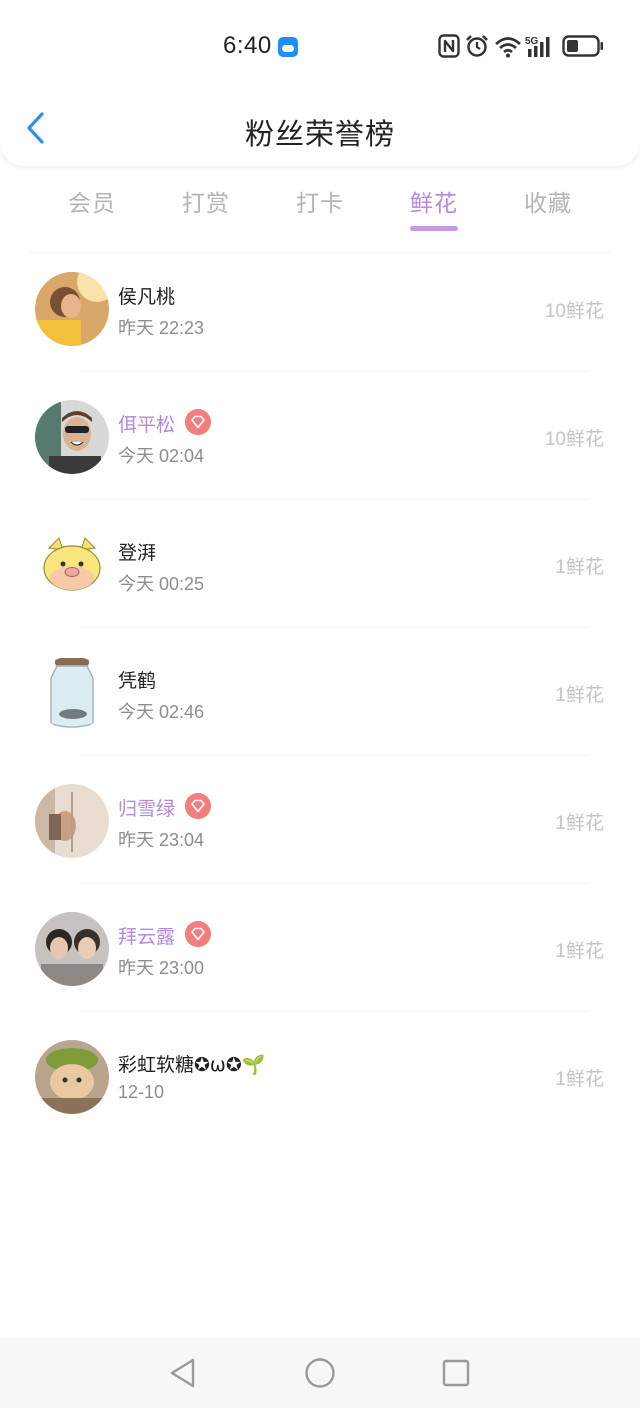 This screenshot has height=1408, width=640. Describe the element at coordinates (206, 201) in the screenshot. I see `tab-reward: 打赏` at that location.